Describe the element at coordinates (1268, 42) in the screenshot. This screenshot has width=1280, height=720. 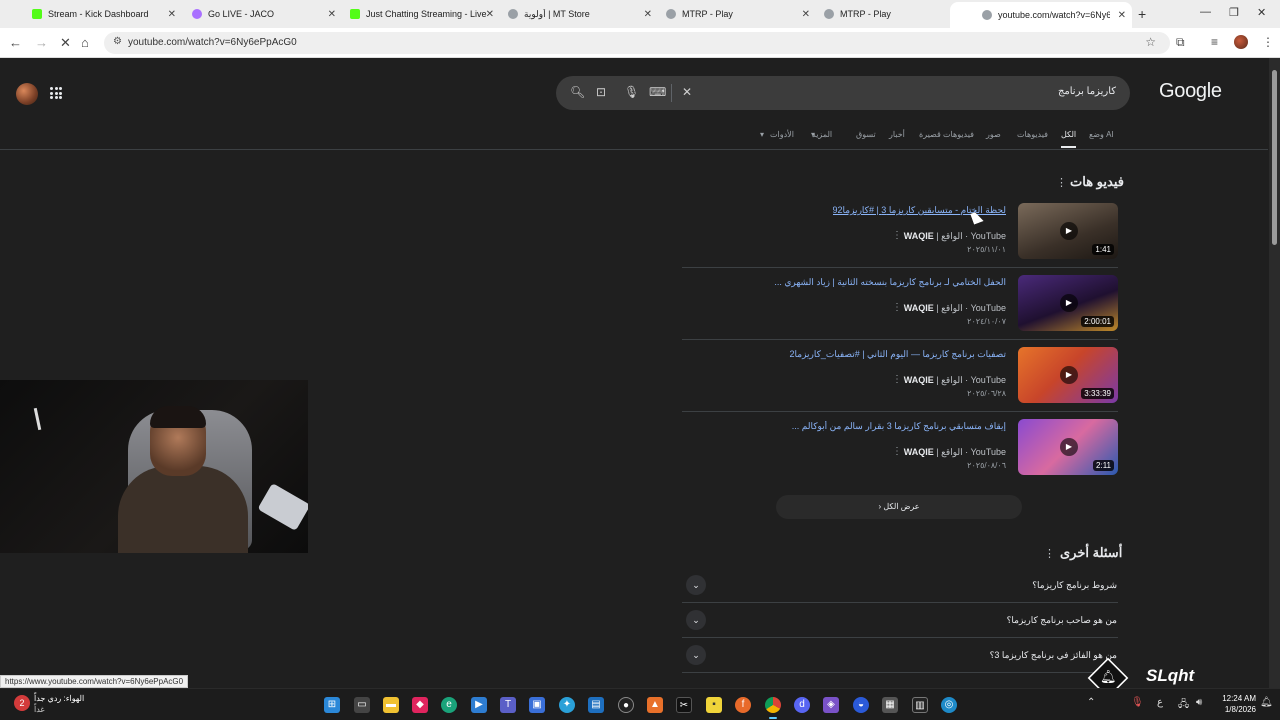
I see `menu-icon: ⋮` at that location.